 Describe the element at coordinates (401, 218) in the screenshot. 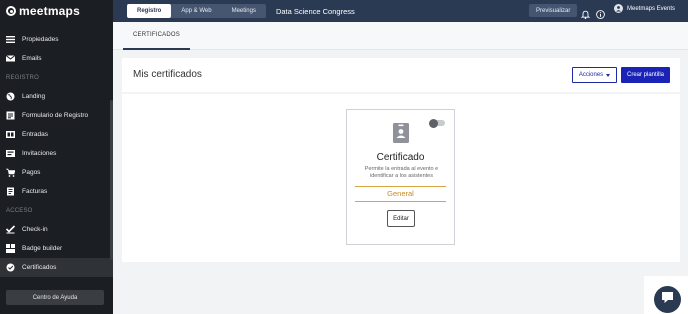

I see `edit-button: Editar` at that location.